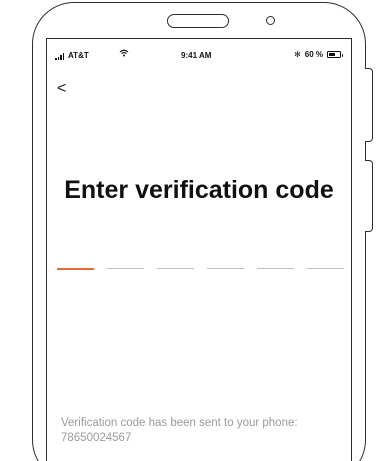  What do you see at coordinates (369, 105) in the screenshot?
I see `volume-up-button` at bounding box center [369, 105].